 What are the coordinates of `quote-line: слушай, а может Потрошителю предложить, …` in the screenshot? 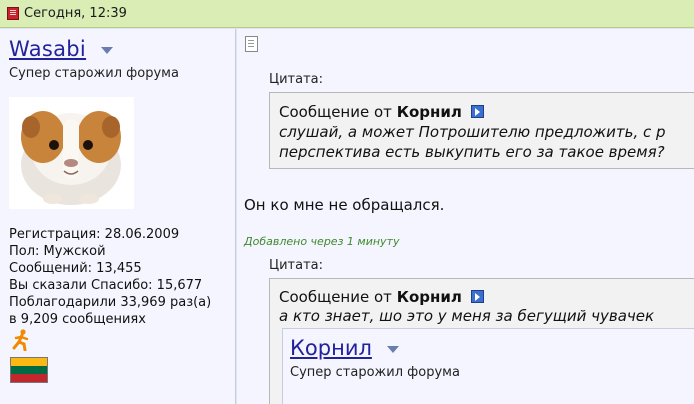 It's located at (472, 132).